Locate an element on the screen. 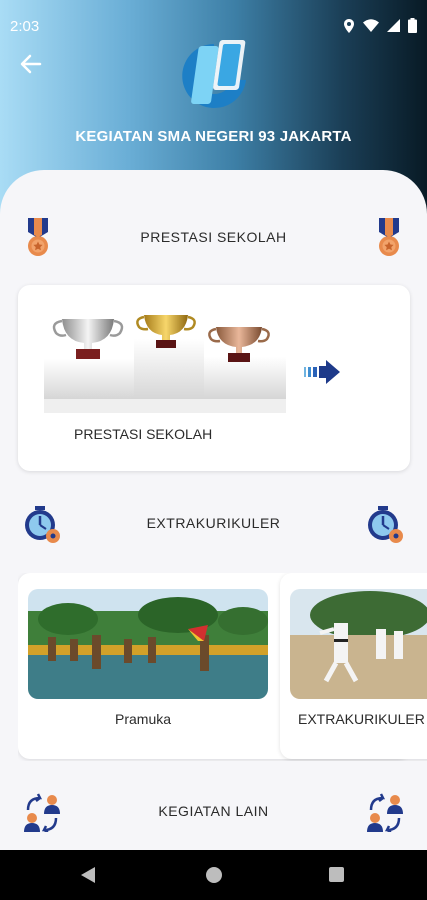 The image size is (427, 900). arrow-right-icon is located at coordinates (322, 372).